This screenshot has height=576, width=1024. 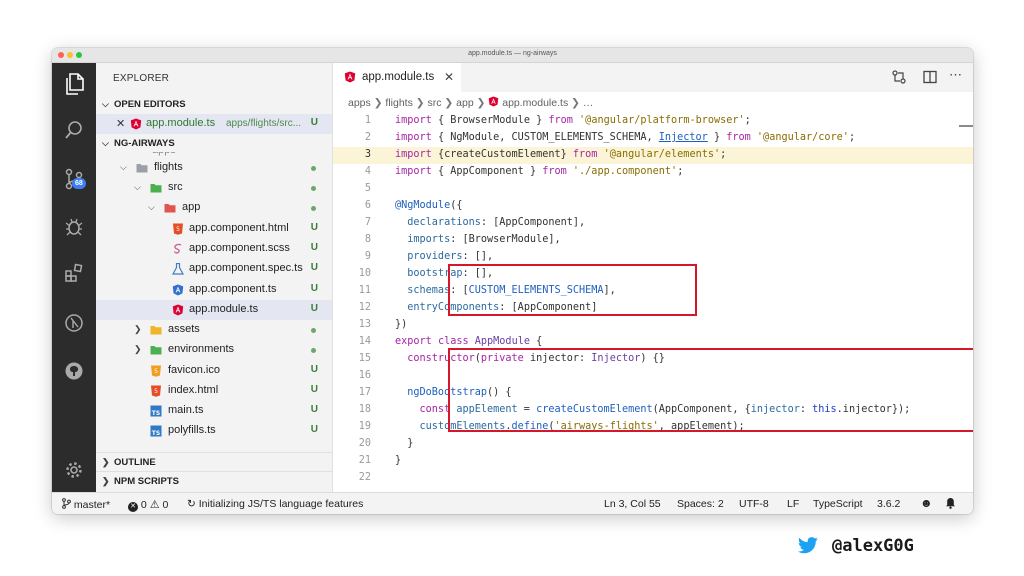 What do you see at coordinates (165, 505) in the screenshot?
I see `warning-count: 0` at bounding box center [165, 505].